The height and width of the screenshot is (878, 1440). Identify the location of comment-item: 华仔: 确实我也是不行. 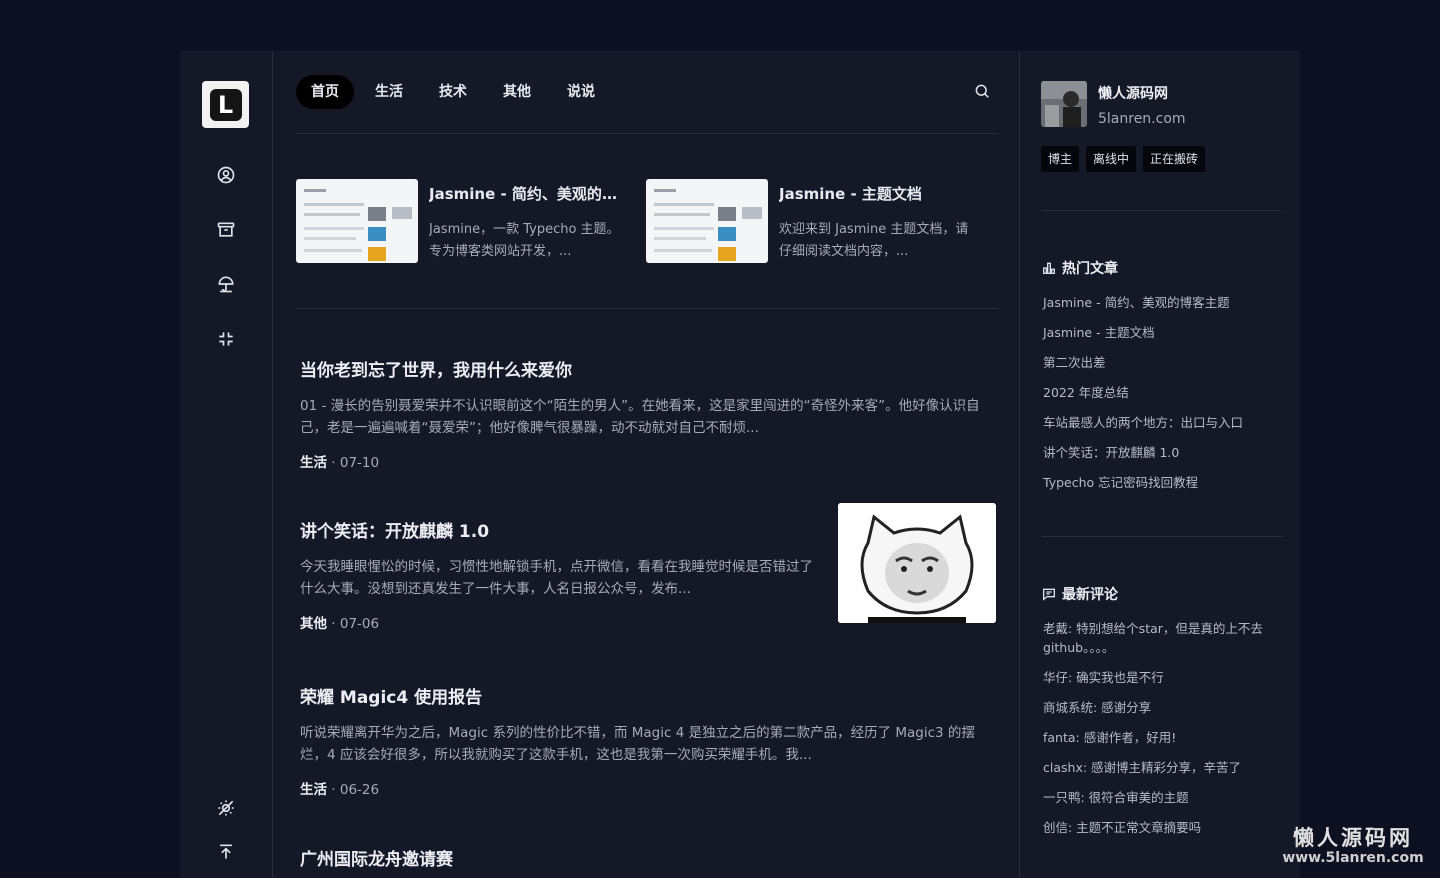
(1163, 677).